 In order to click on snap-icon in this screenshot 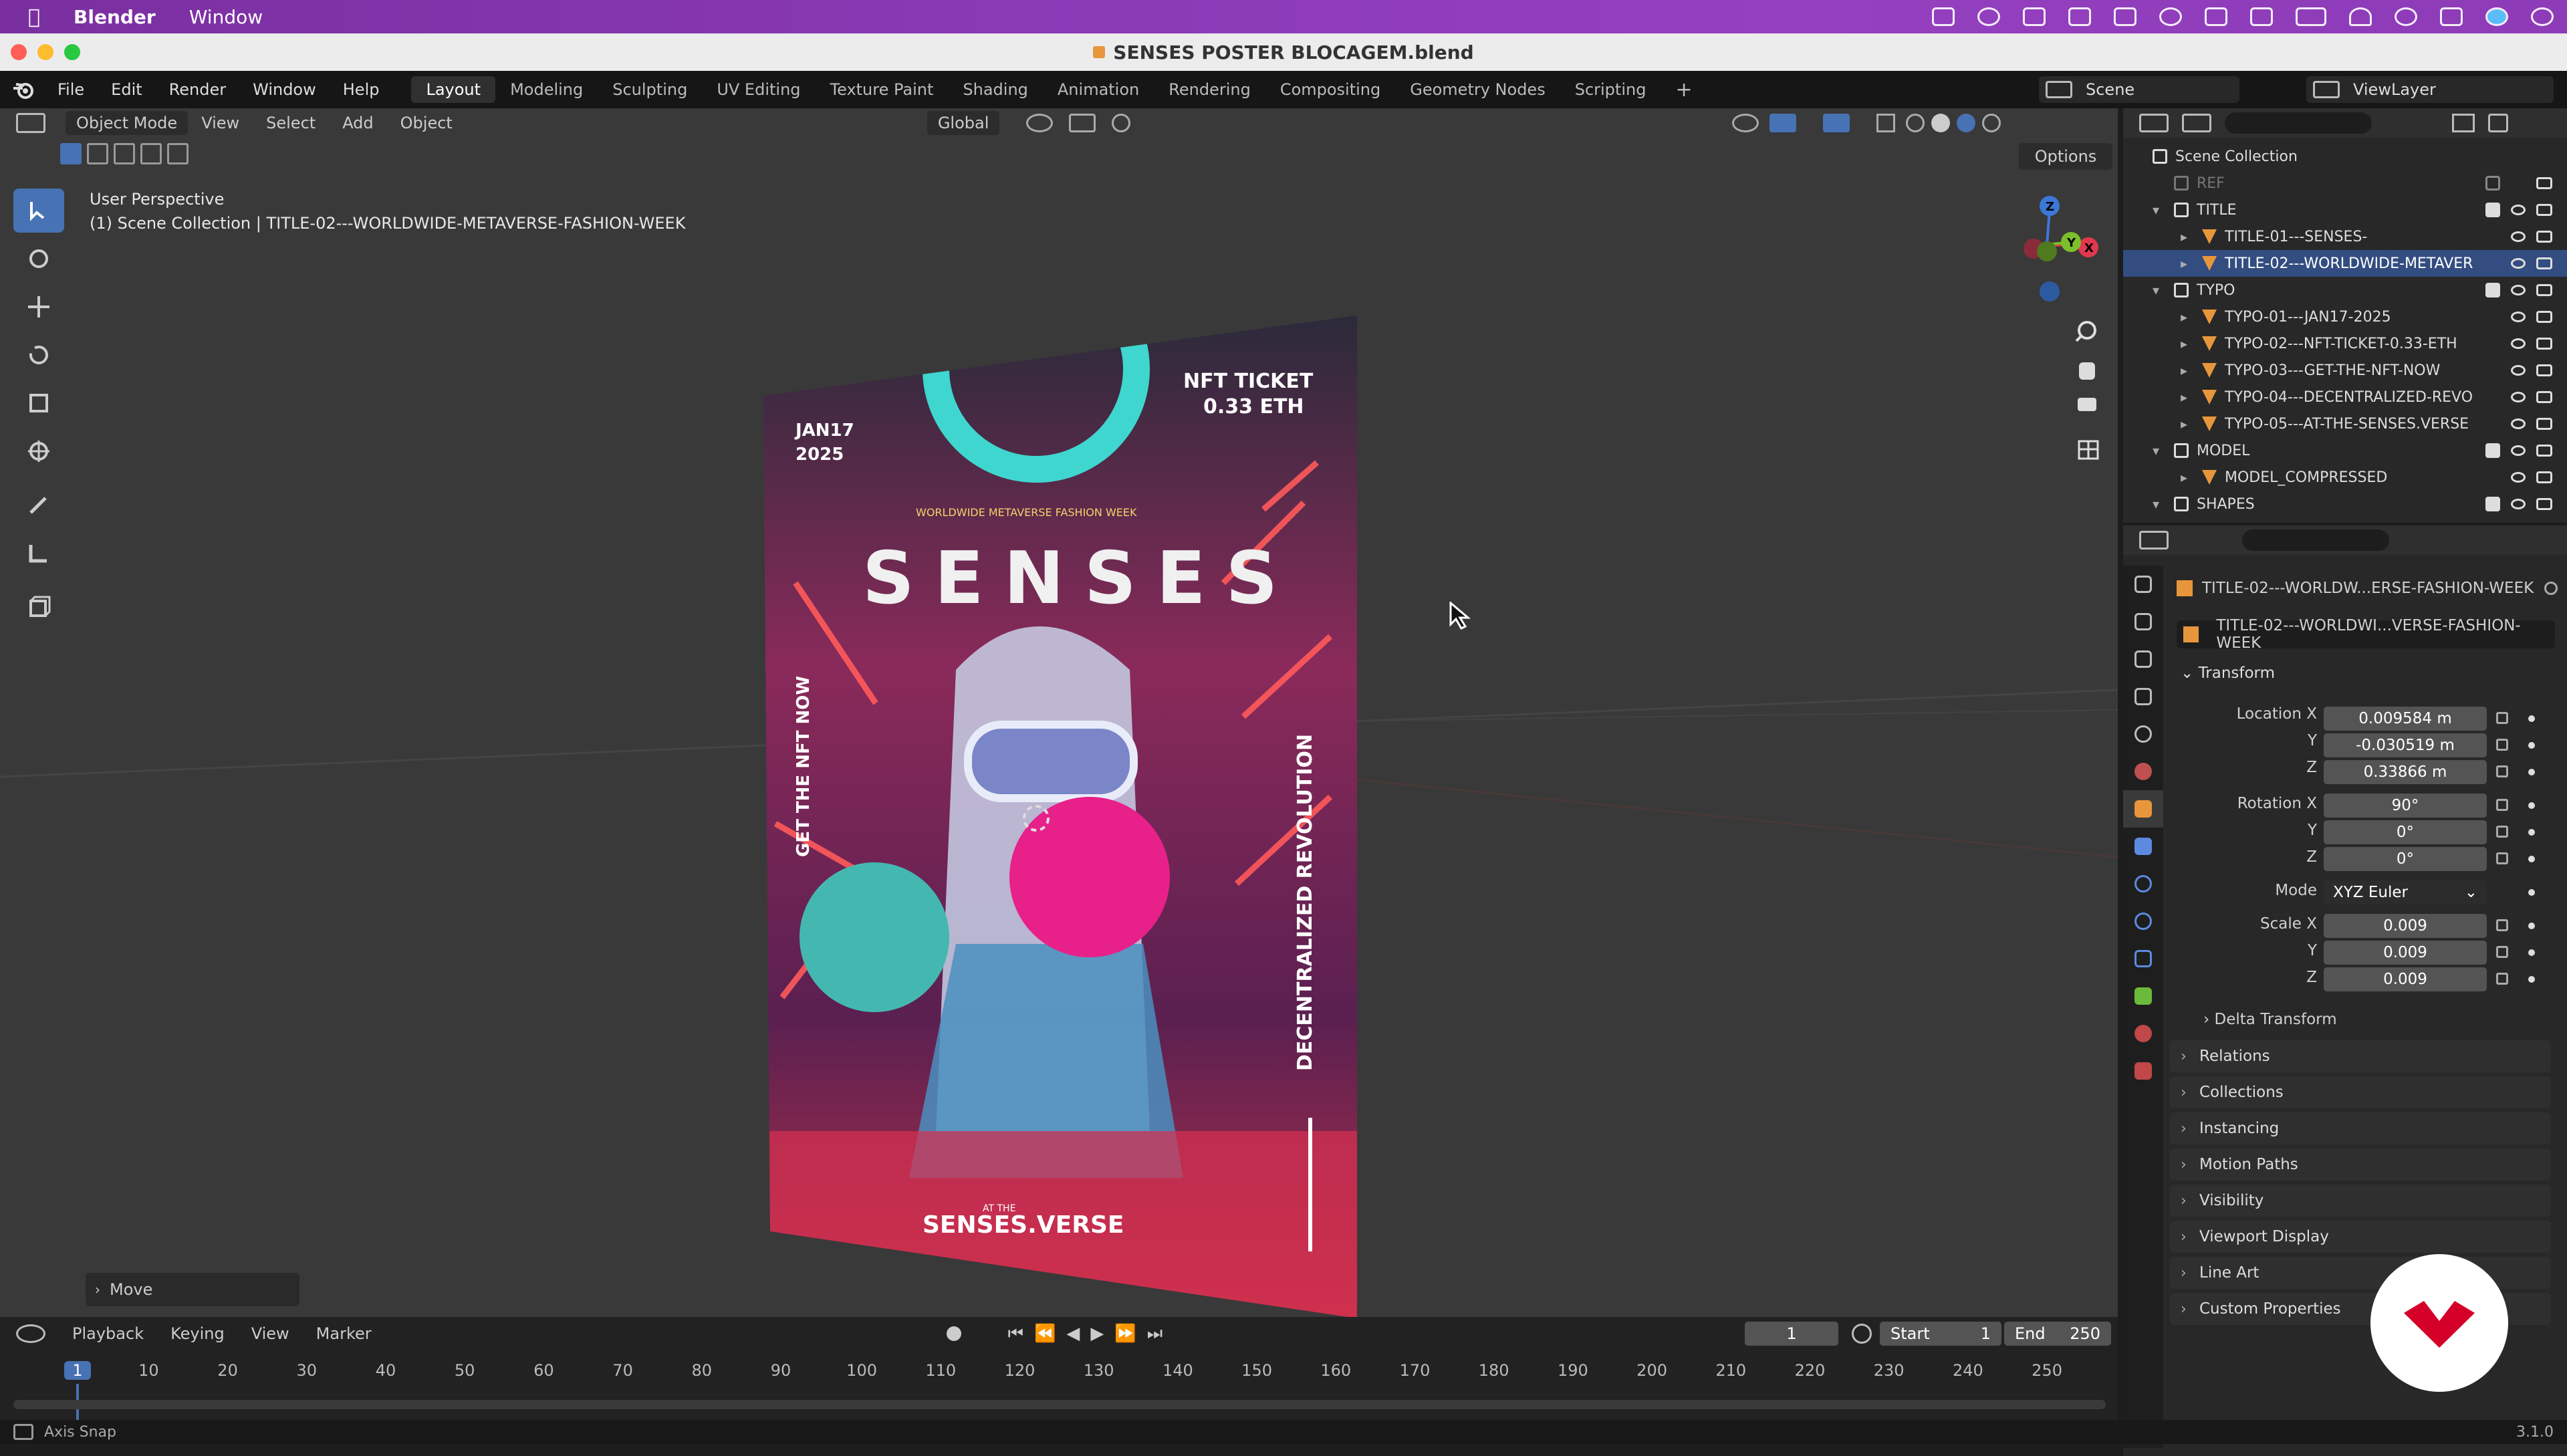, I will do `click(1082, 123)`.